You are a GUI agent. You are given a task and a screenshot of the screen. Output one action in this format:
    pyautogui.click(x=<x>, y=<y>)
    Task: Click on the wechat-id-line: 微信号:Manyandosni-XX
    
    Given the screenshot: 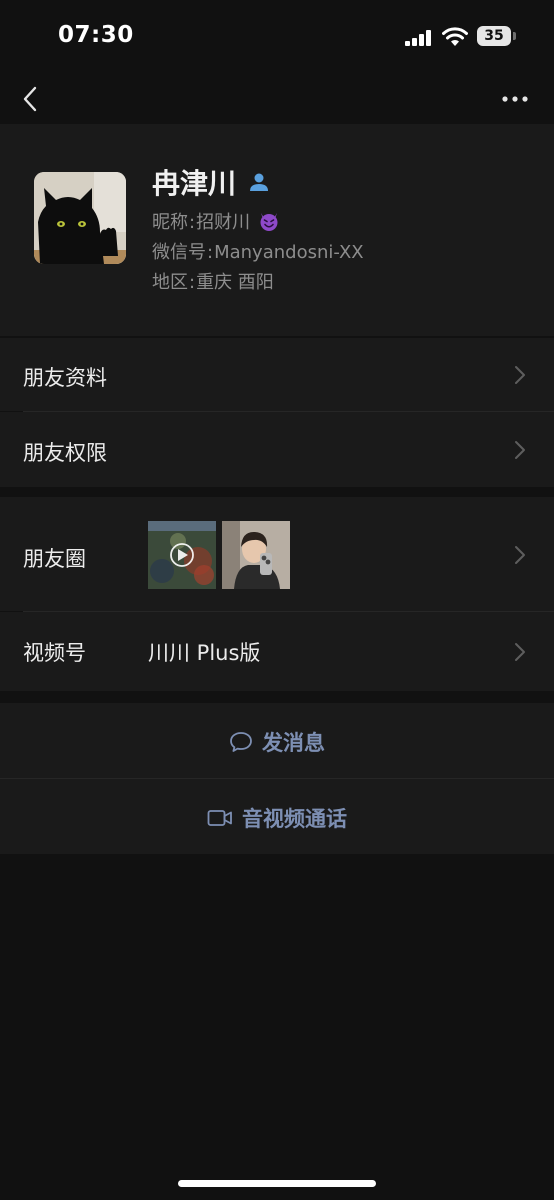 What is the action you would take?
    pyautogui.click(x=258, y=252)
    